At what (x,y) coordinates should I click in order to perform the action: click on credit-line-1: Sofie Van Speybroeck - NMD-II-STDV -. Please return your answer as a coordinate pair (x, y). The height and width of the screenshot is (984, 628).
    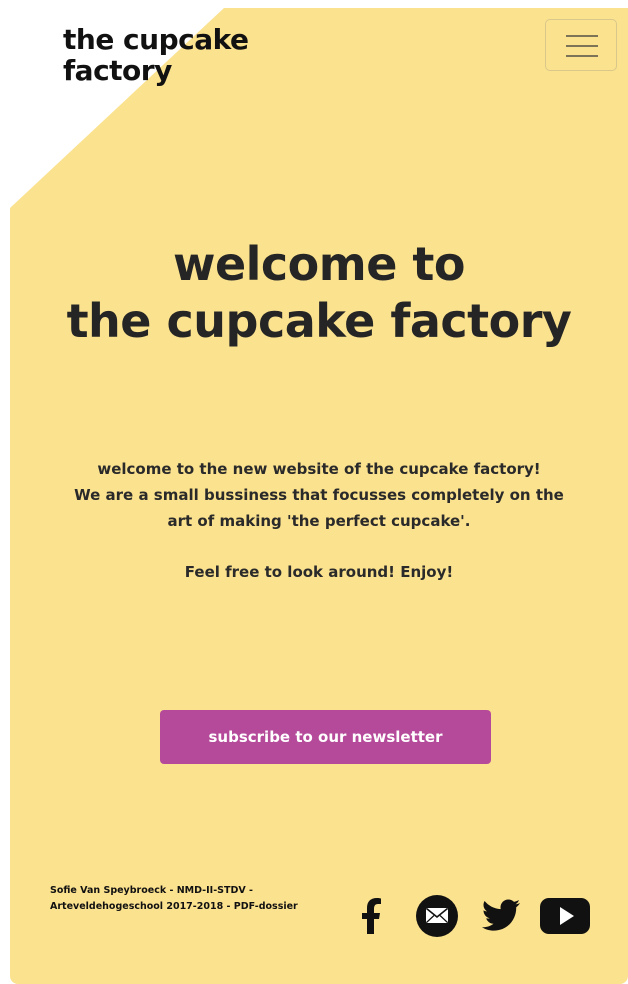
    Looking at the image, I should click on (151, 890).